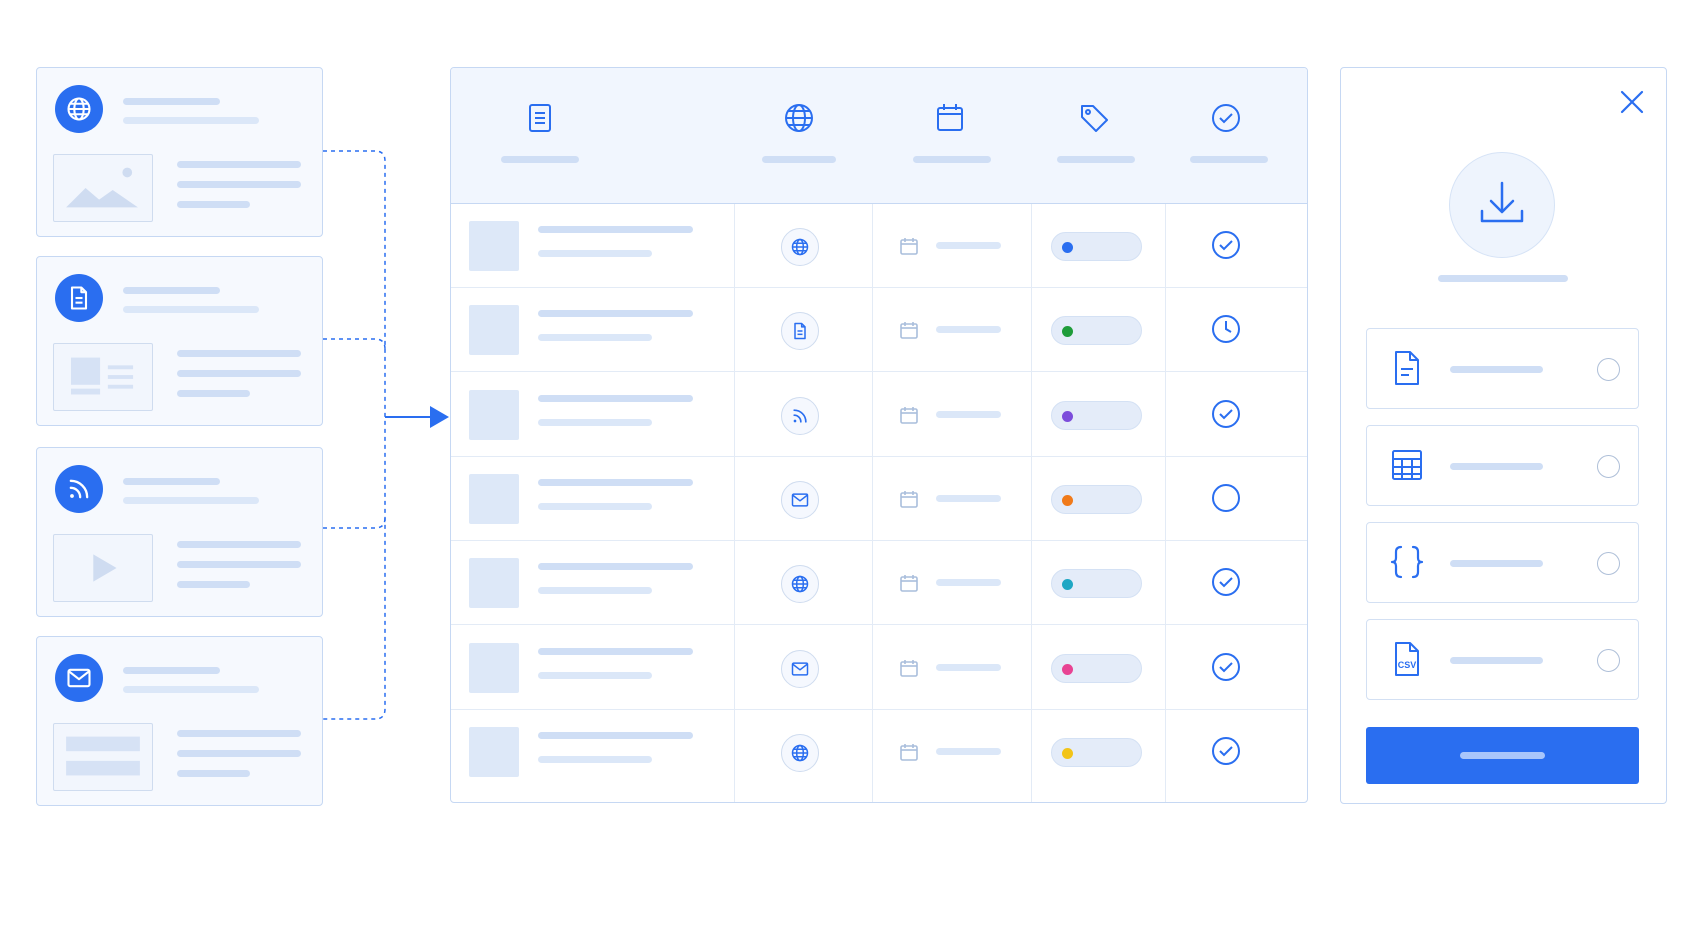  What do you see at coordinates (103, 188) in the screenshot?
I see `image-preview` at bounding box center [103, 188].